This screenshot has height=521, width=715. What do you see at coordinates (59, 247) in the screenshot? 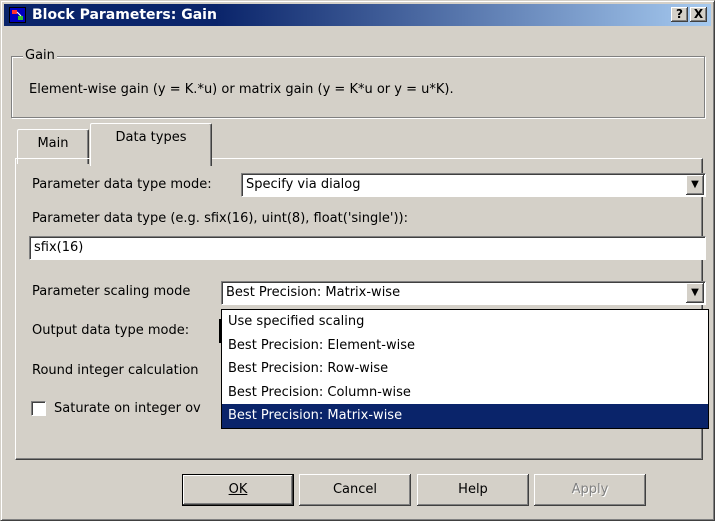
I see `param-dtype-value: sfix(16)` at bounding box center [59, 247].